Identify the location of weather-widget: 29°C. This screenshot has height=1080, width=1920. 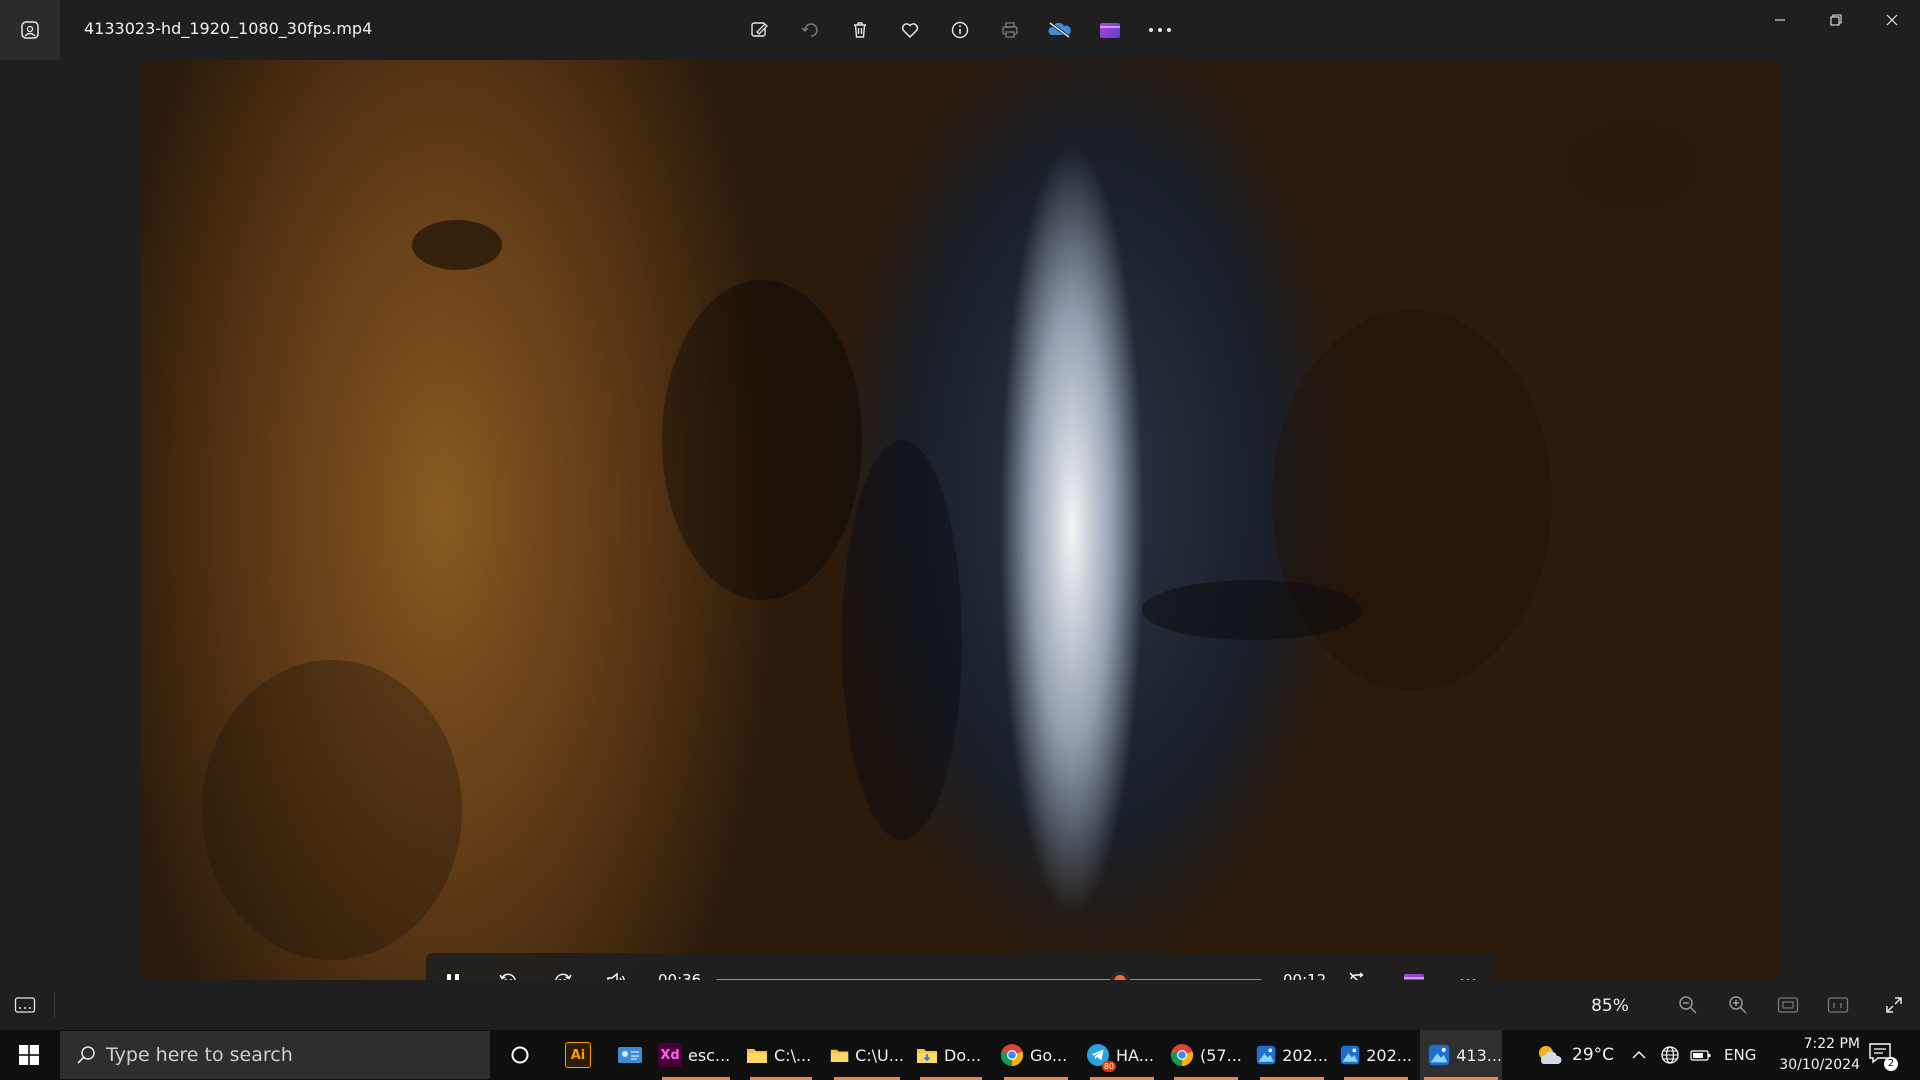
(1574, 1055).